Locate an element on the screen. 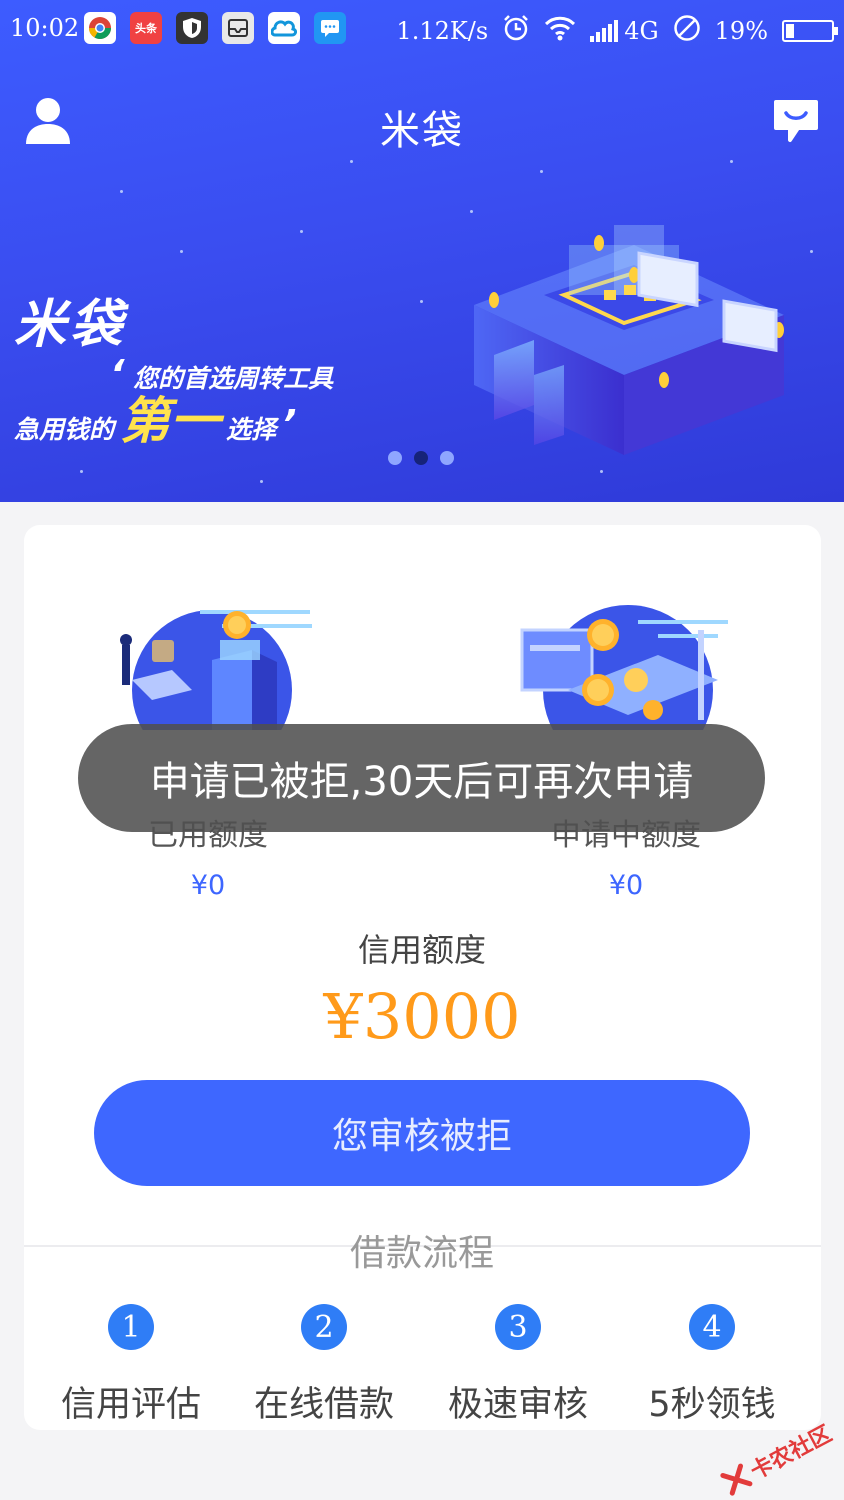  banner-slogan-2: 急用钱的 第一 选择 ’ is located at coordinates (155, 421).